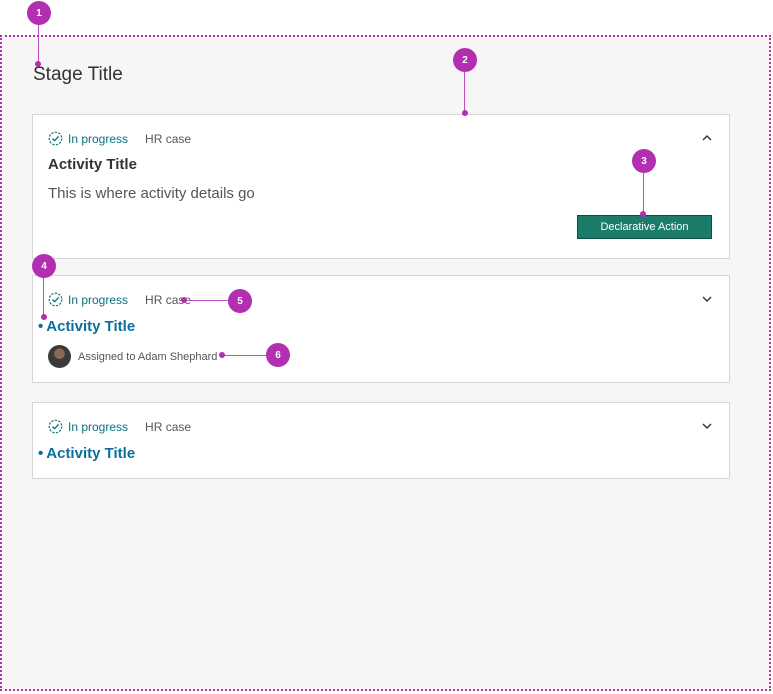 This screenshot has width=773, height=694. I want to click on declarative-action-button: Declarative Action, so click(644, 227).